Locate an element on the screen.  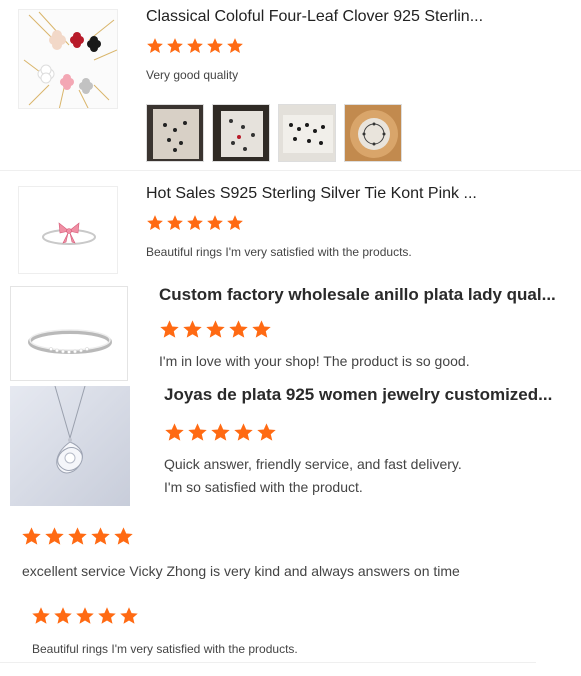
product-thumbnail-clover-necklace is located at coordinates (68, 59).